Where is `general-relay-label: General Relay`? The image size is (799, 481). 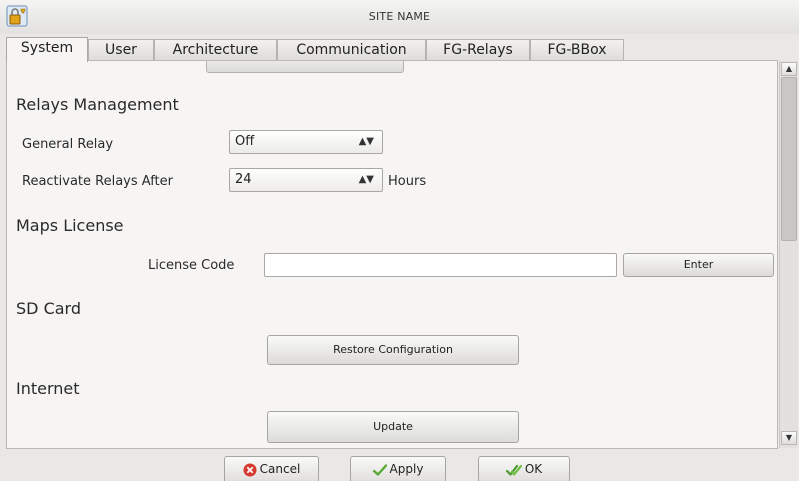
general-relay-label: General Relay is located at coordinates (68, 144).